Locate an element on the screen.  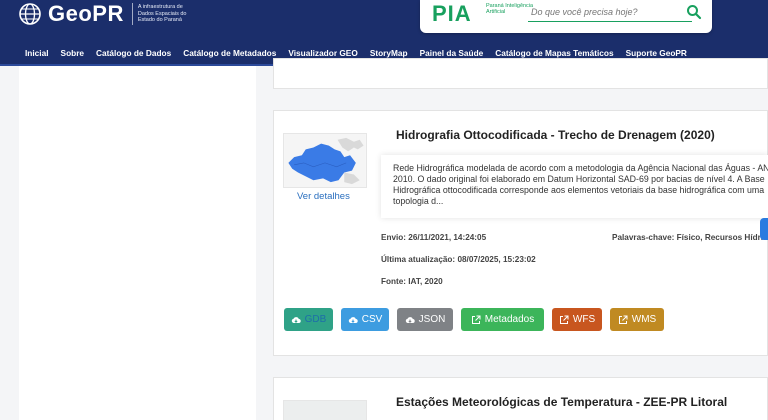
nav-item-catalogo-metadados: Catálogo de Metadados is located at coordinates (229, 53).